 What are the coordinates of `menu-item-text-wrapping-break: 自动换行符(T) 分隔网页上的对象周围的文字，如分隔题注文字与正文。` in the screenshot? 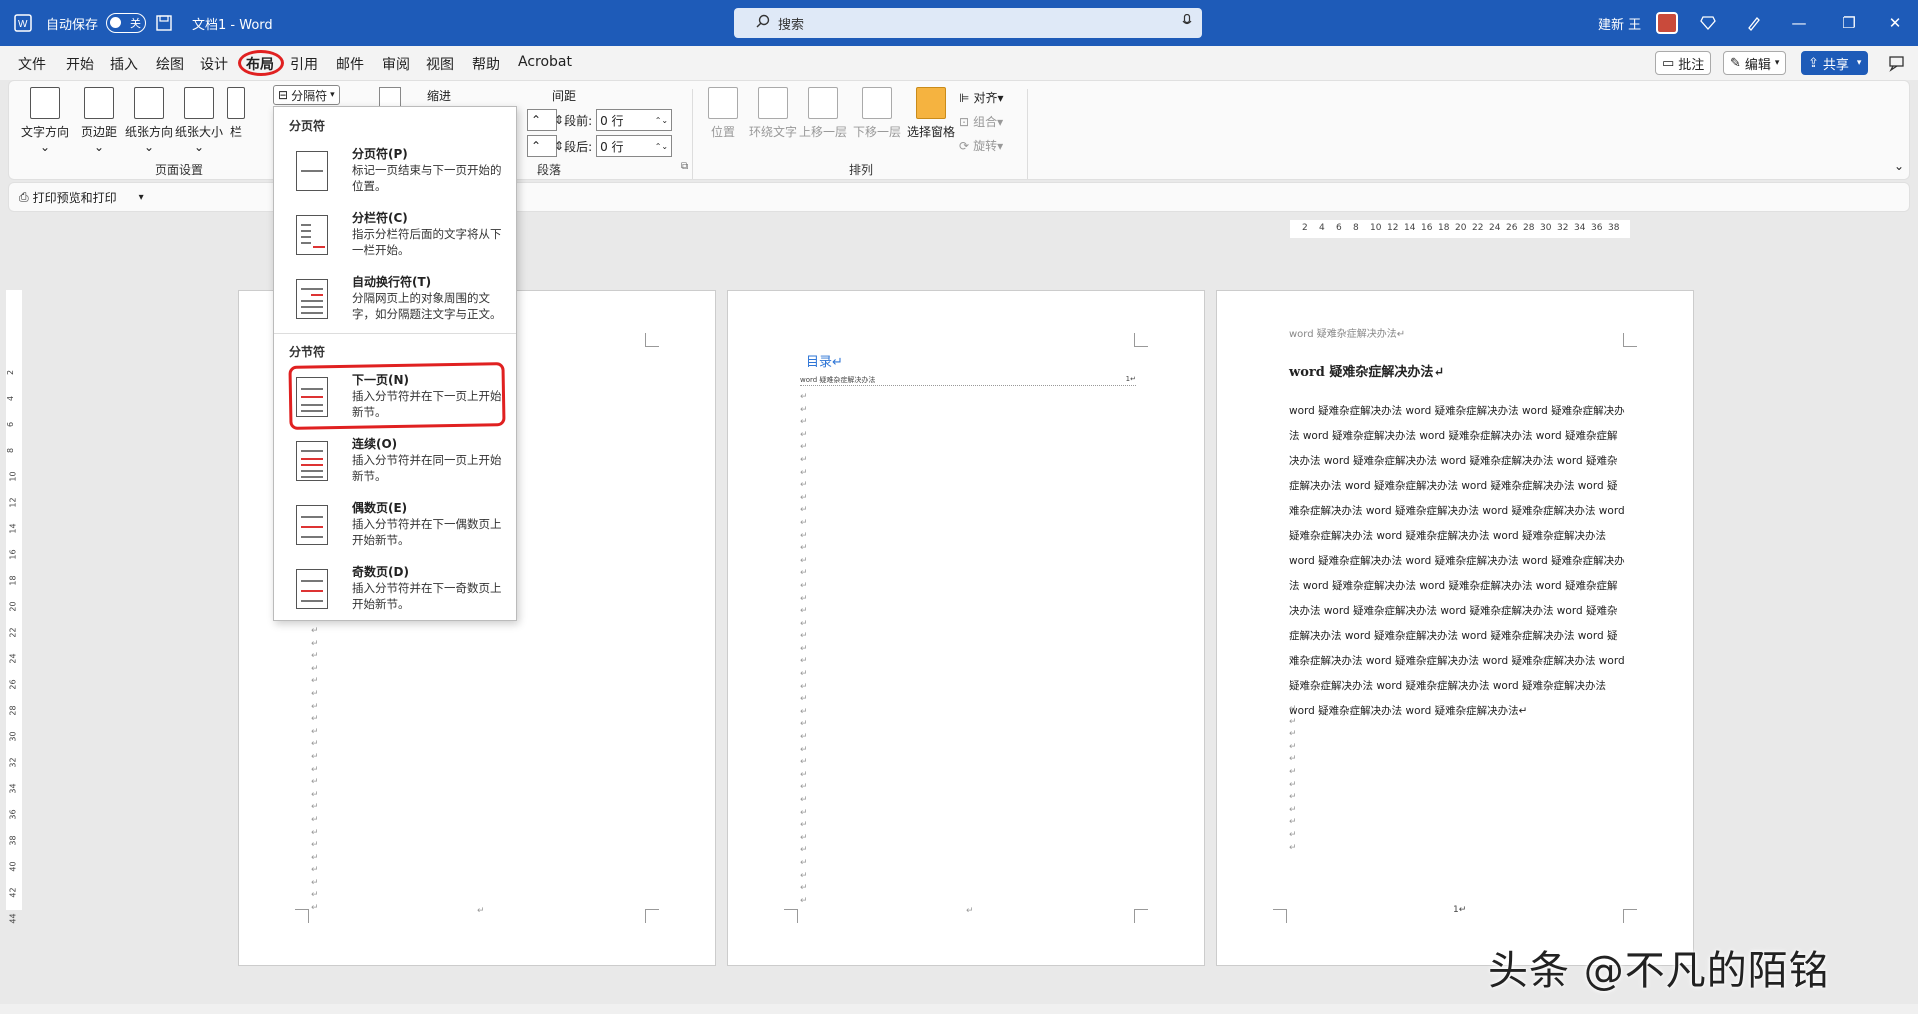 It's located at (395, 305).